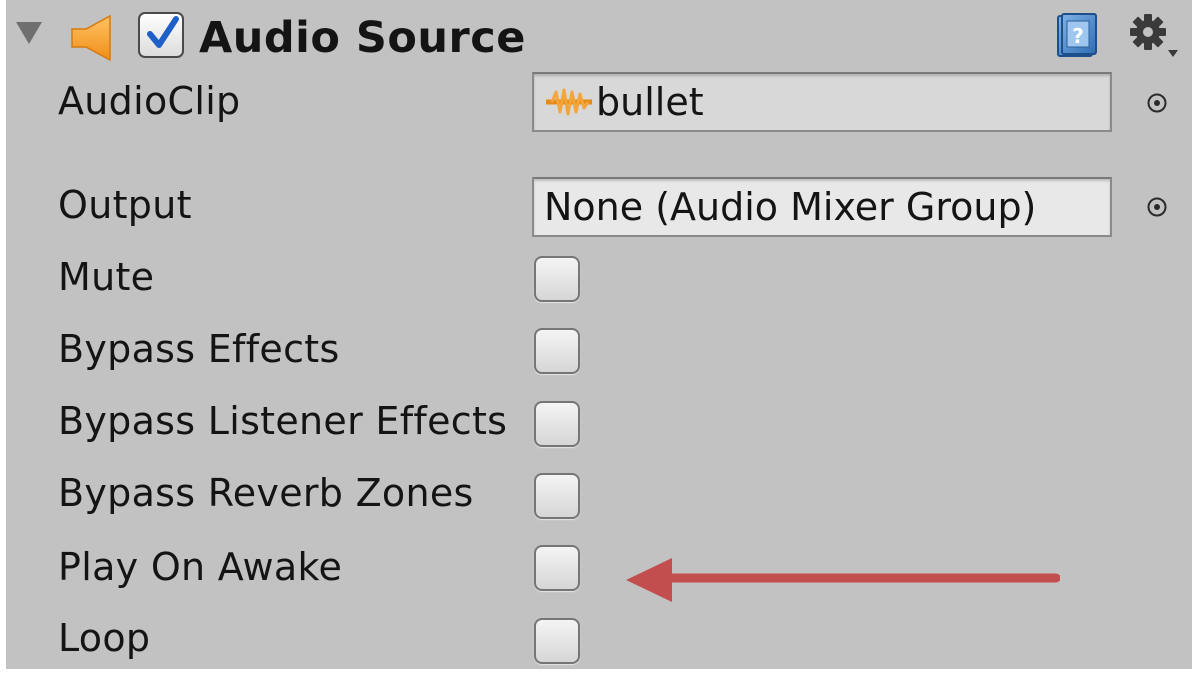 The image size is (1192, 675). I want to click on loop-label: Loop, so click(104, 638).